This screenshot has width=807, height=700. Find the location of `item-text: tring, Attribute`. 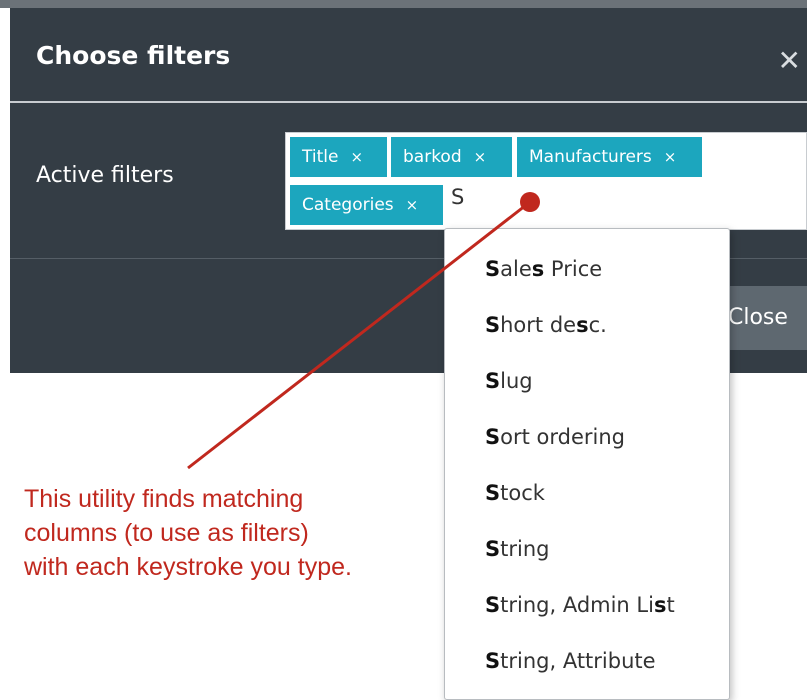

item-text: tring, Attribute is located at coordinates (578, 661).